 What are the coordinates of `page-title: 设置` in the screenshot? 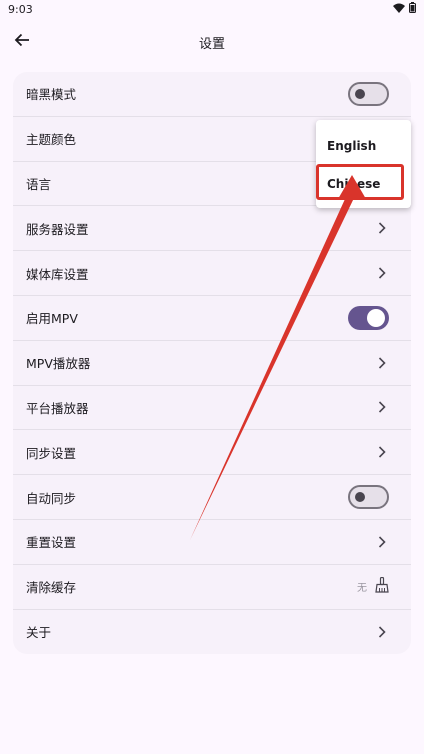 It's located at (211, 44).